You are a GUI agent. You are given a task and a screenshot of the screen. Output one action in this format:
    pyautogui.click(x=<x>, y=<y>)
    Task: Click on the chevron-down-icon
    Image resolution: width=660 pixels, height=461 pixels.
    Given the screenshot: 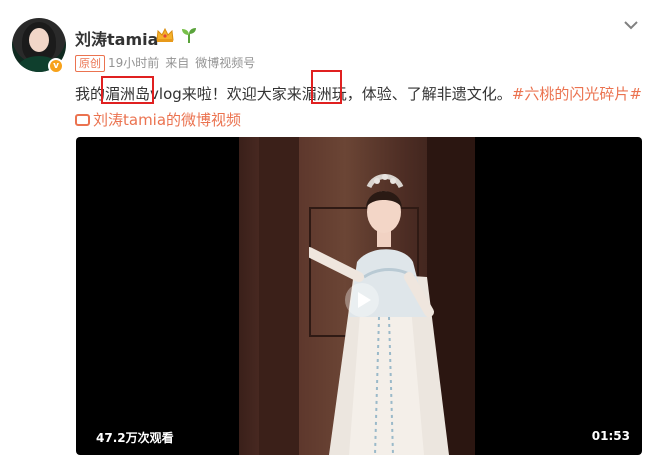 What is the action you would take?
    pyautogui.click(x=631, y=25)
    